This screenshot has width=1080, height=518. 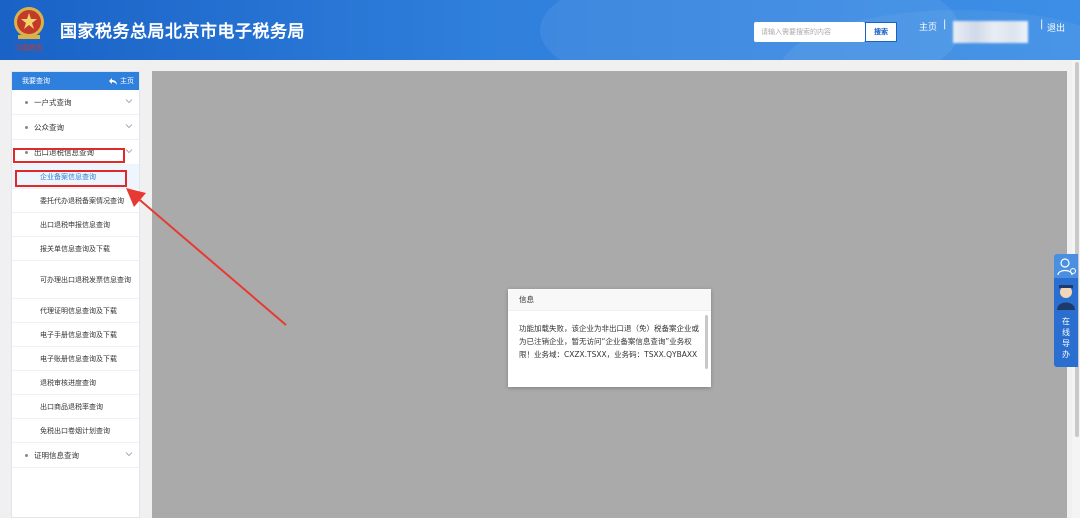 I want to click on sidebar-title: 我要查询, so click(x=36, y=81).